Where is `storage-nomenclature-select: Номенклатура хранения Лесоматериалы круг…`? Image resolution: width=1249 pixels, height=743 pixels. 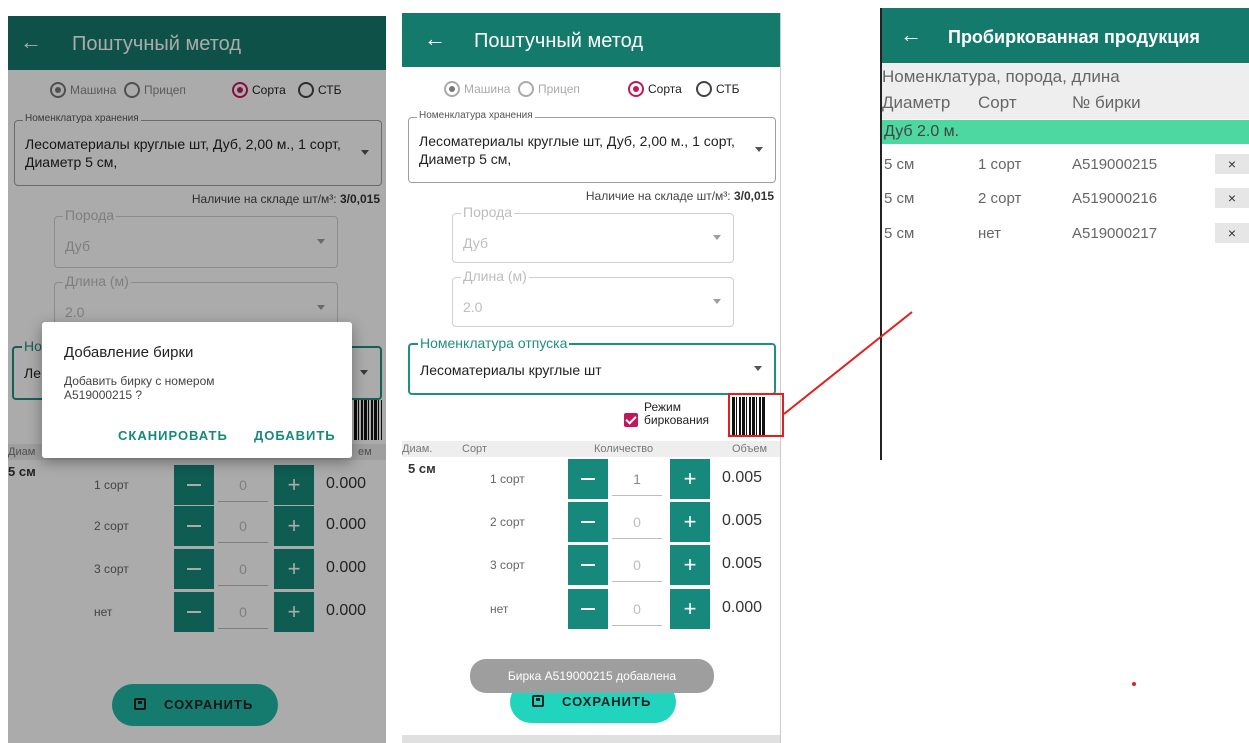 storage-nomenclature-select: Номенклатура хранения Лесоматериалы круг… is located at coordinates (592, 146).